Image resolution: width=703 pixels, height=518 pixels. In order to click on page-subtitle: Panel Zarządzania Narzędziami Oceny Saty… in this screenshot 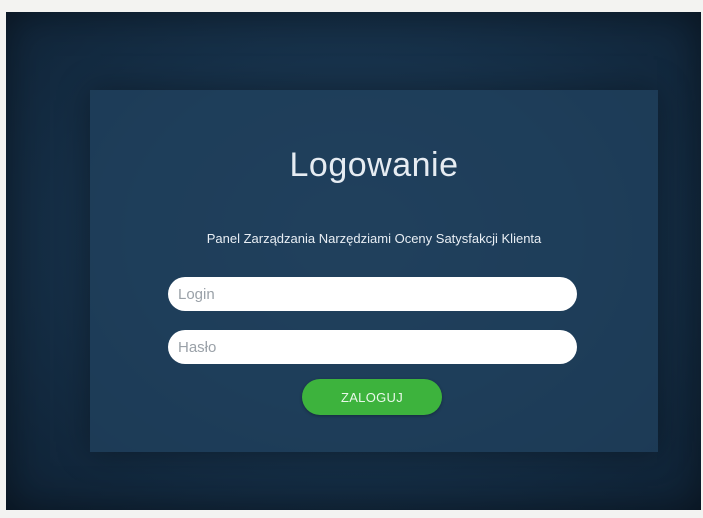, I will do `click(374, 238)`.